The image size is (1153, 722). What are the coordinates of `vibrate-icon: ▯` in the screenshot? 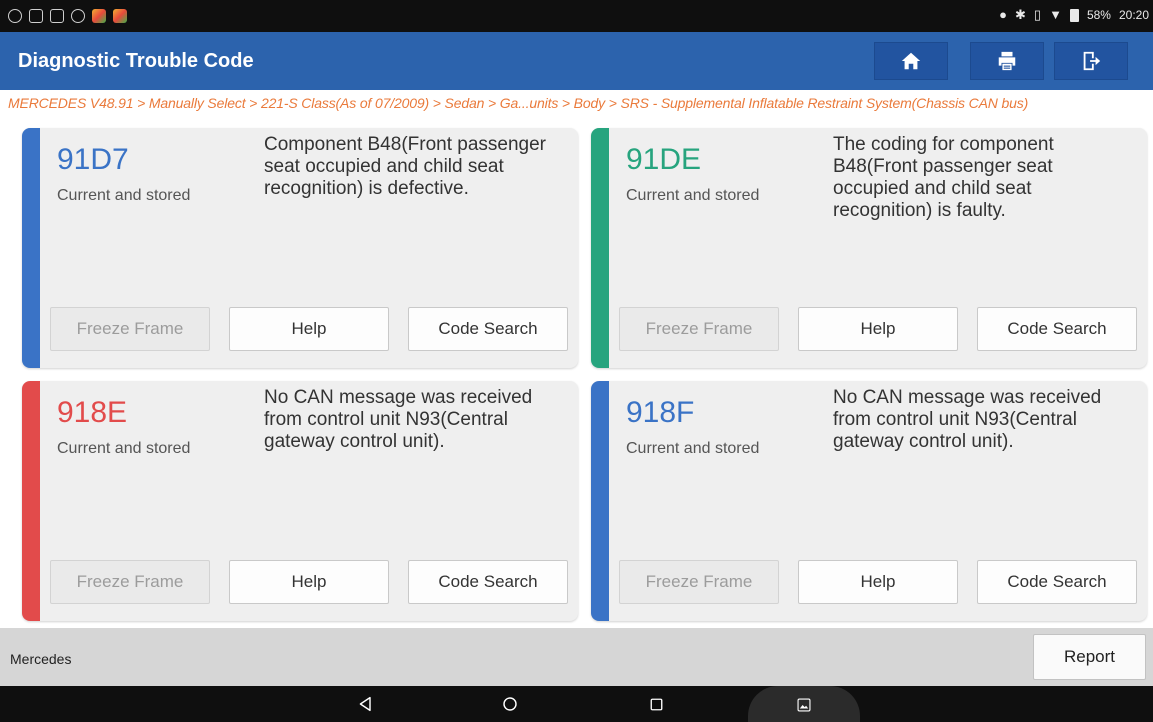 It's located at (1037, 14).